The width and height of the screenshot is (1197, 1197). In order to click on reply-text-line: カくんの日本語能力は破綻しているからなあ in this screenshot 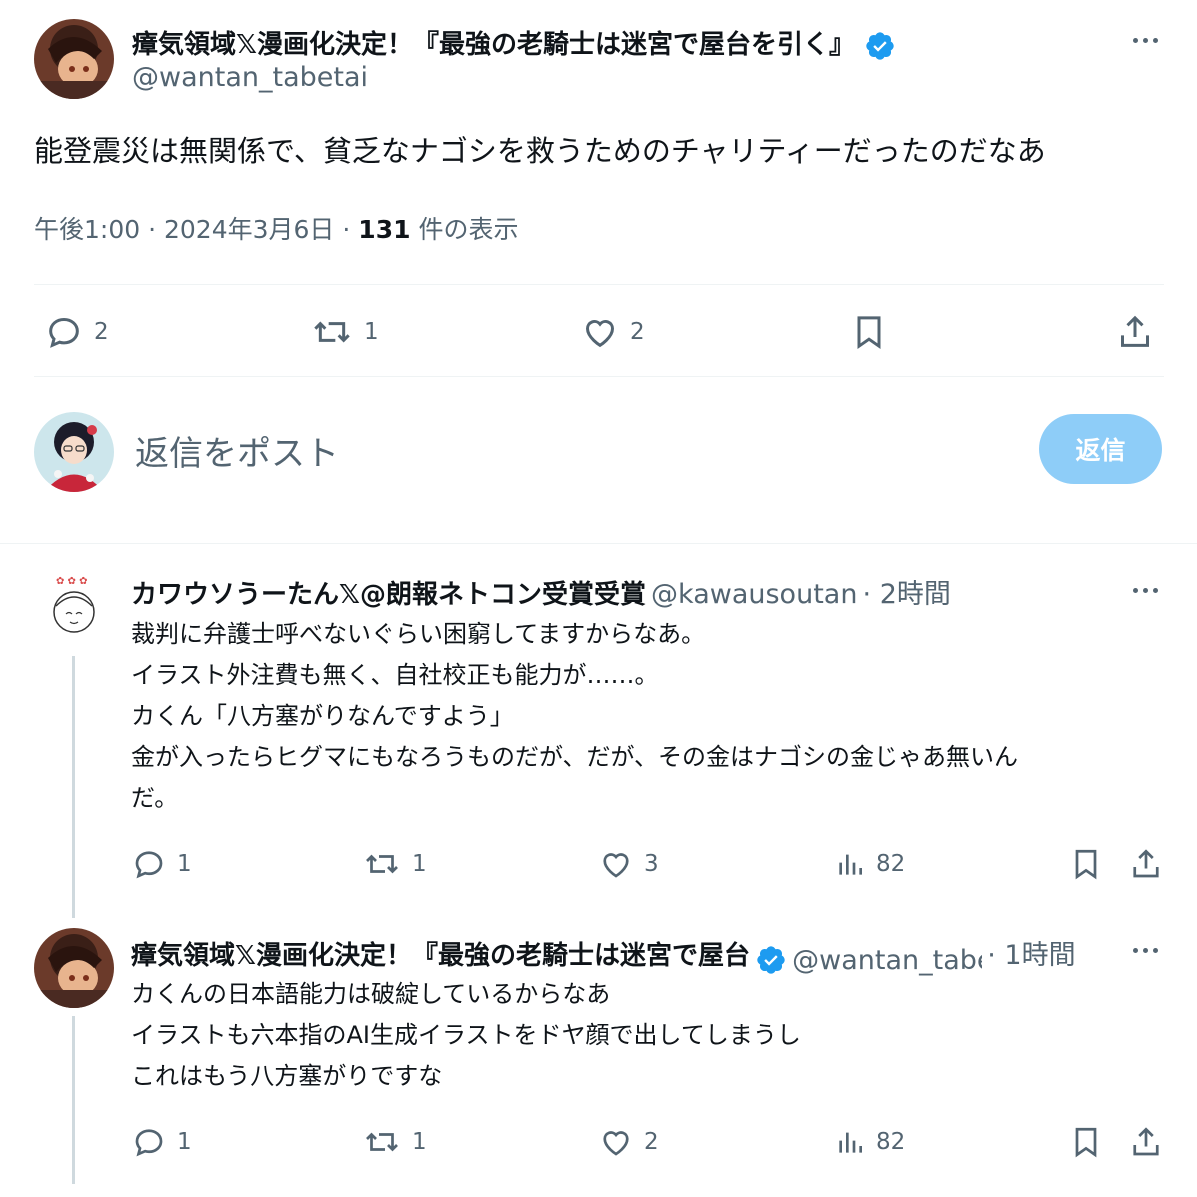, I will do `click(371, 994)`.